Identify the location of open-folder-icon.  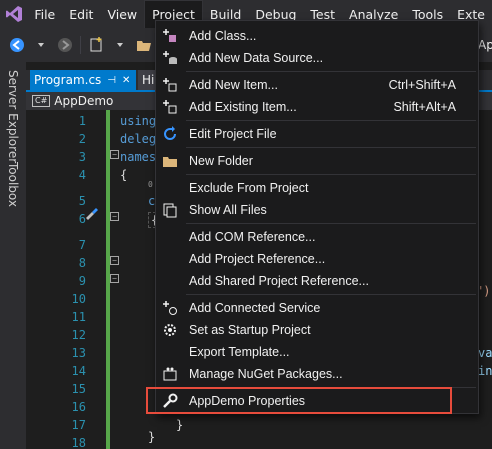
(144, 45).